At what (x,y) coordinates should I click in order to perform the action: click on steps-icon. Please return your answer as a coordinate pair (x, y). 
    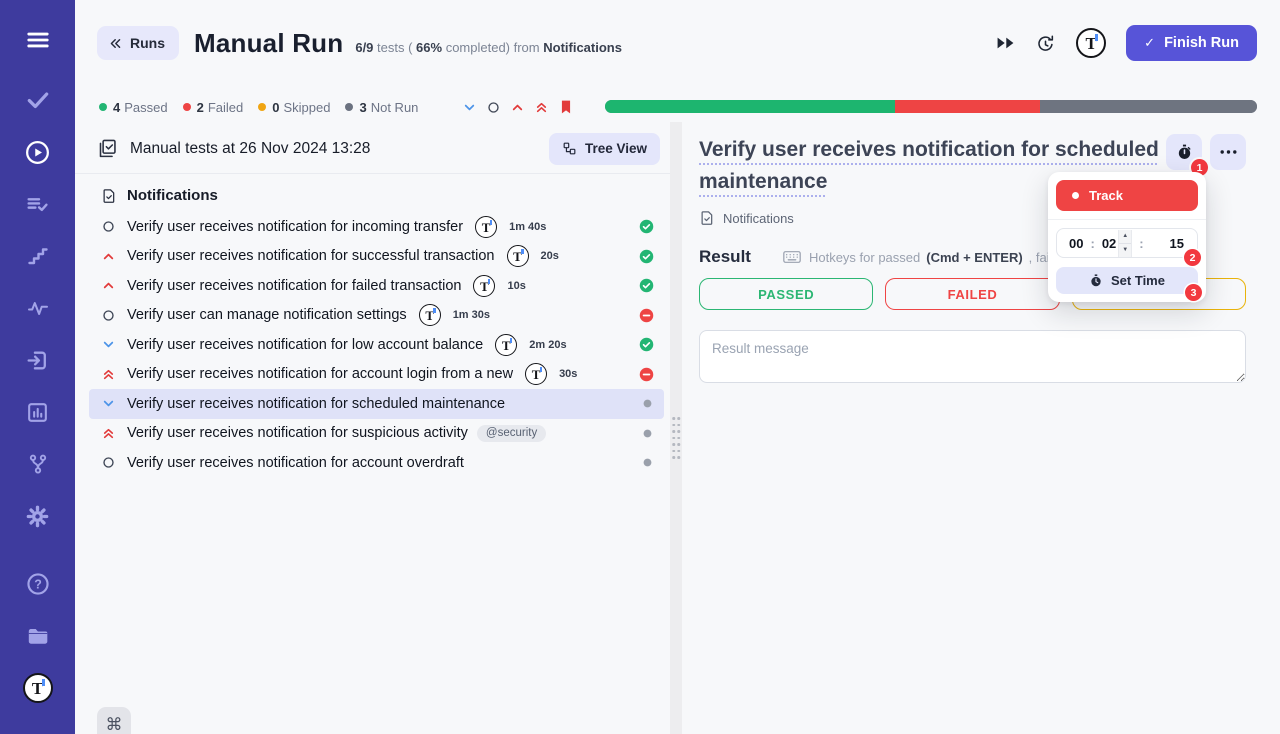
    Looking at the image, I should click on (38, 256).